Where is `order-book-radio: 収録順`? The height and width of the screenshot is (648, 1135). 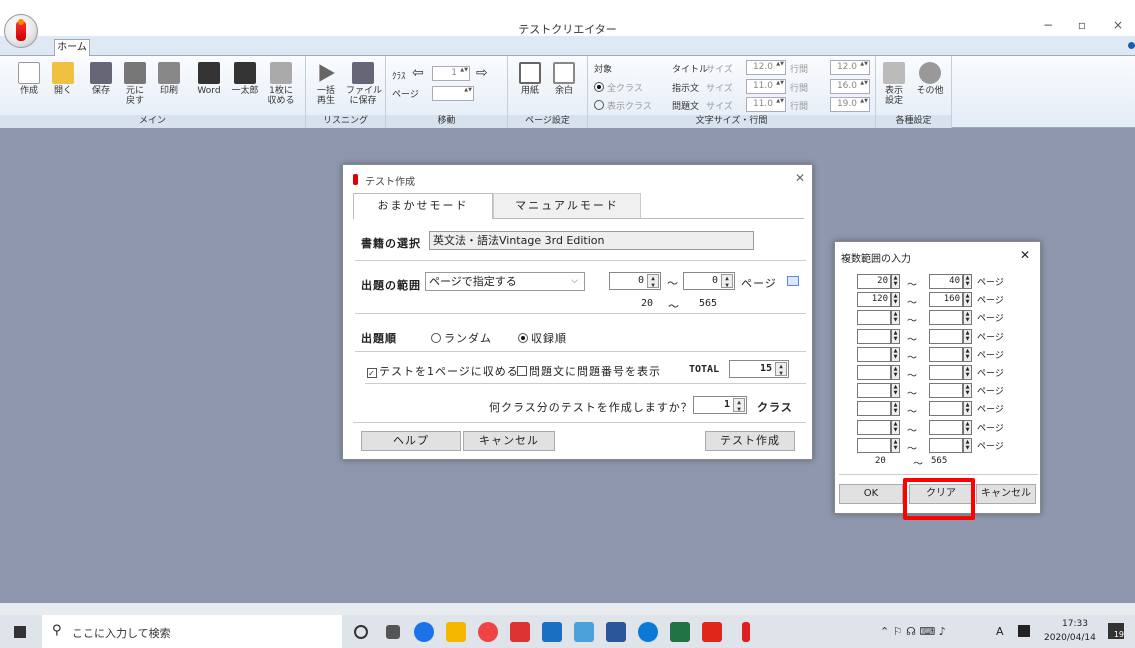 order-book-radio: 収録順 is located at coordinates (542, 338).